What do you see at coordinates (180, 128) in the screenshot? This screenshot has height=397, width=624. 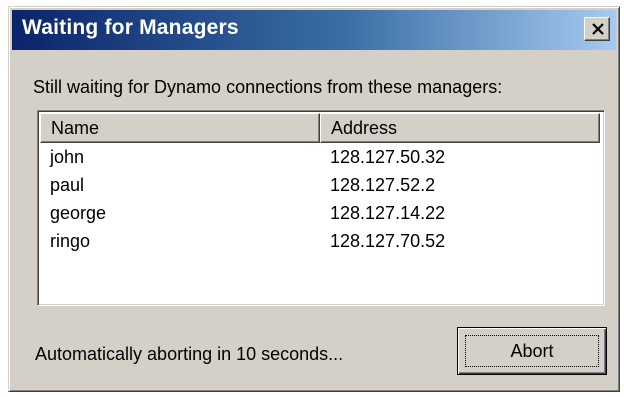 I see `column-header-name: Name` at bounding box center [180, 128].